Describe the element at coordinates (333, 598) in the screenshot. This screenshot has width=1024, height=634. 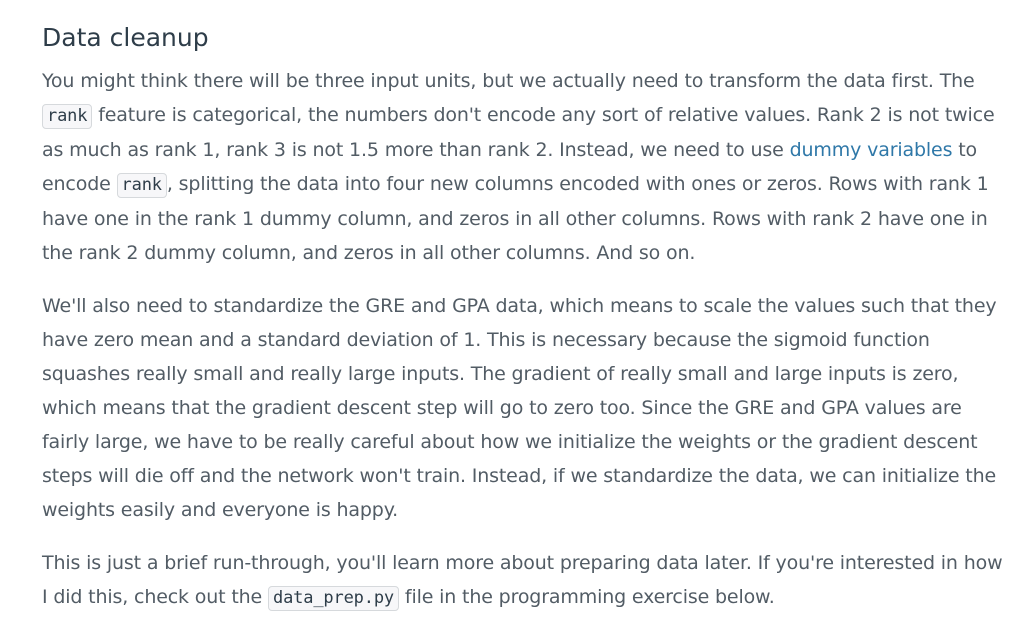
I see `inline-code-data-prep: data_prep.py` at that location.